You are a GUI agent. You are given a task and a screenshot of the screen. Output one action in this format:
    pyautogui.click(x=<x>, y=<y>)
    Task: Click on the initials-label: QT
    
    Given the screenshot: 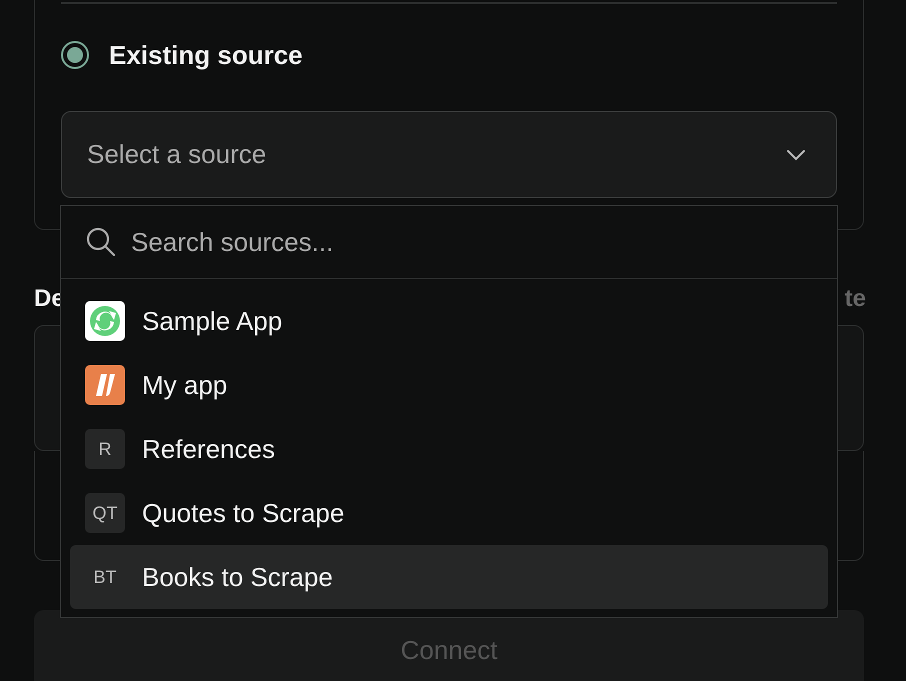 What is the action you would take?
    pyautogui.click(x=105, y=513)
    